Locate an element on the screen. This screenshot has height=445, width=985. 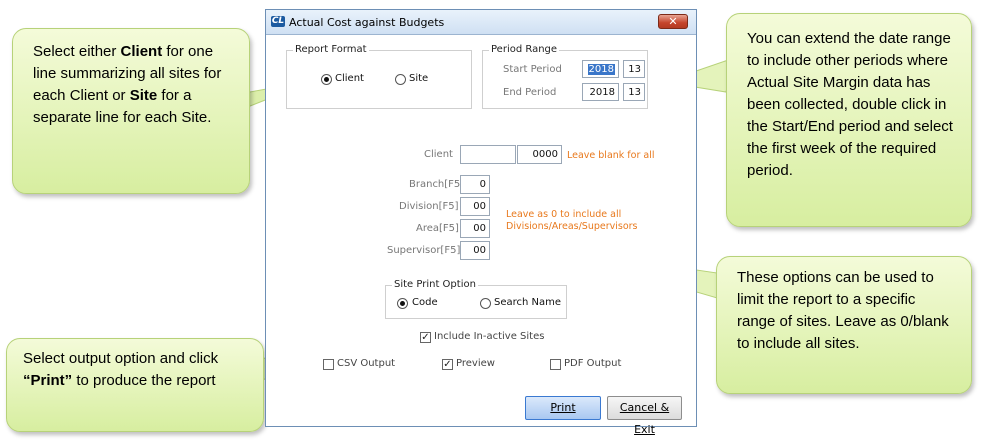
callout-text: Select output option and click is located at coordinates (121, 358).